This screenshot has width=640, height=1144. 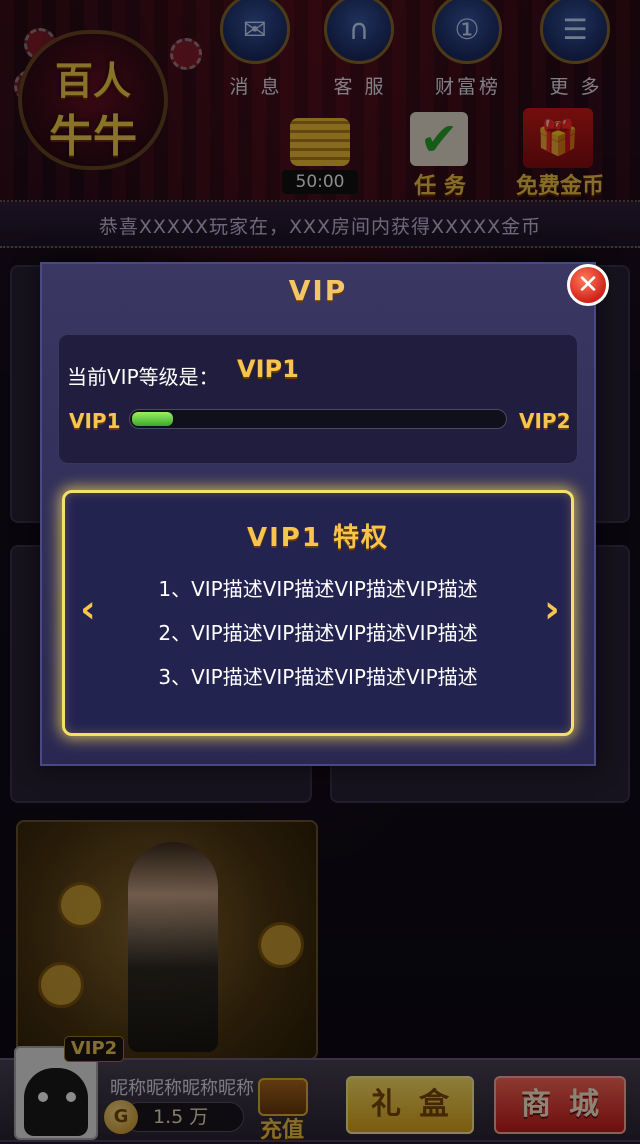 What do you see at coordinates (318, 538) in the screenshot?
I see `privilege-title: VIP1 特权` at bounding box center [318, 538].